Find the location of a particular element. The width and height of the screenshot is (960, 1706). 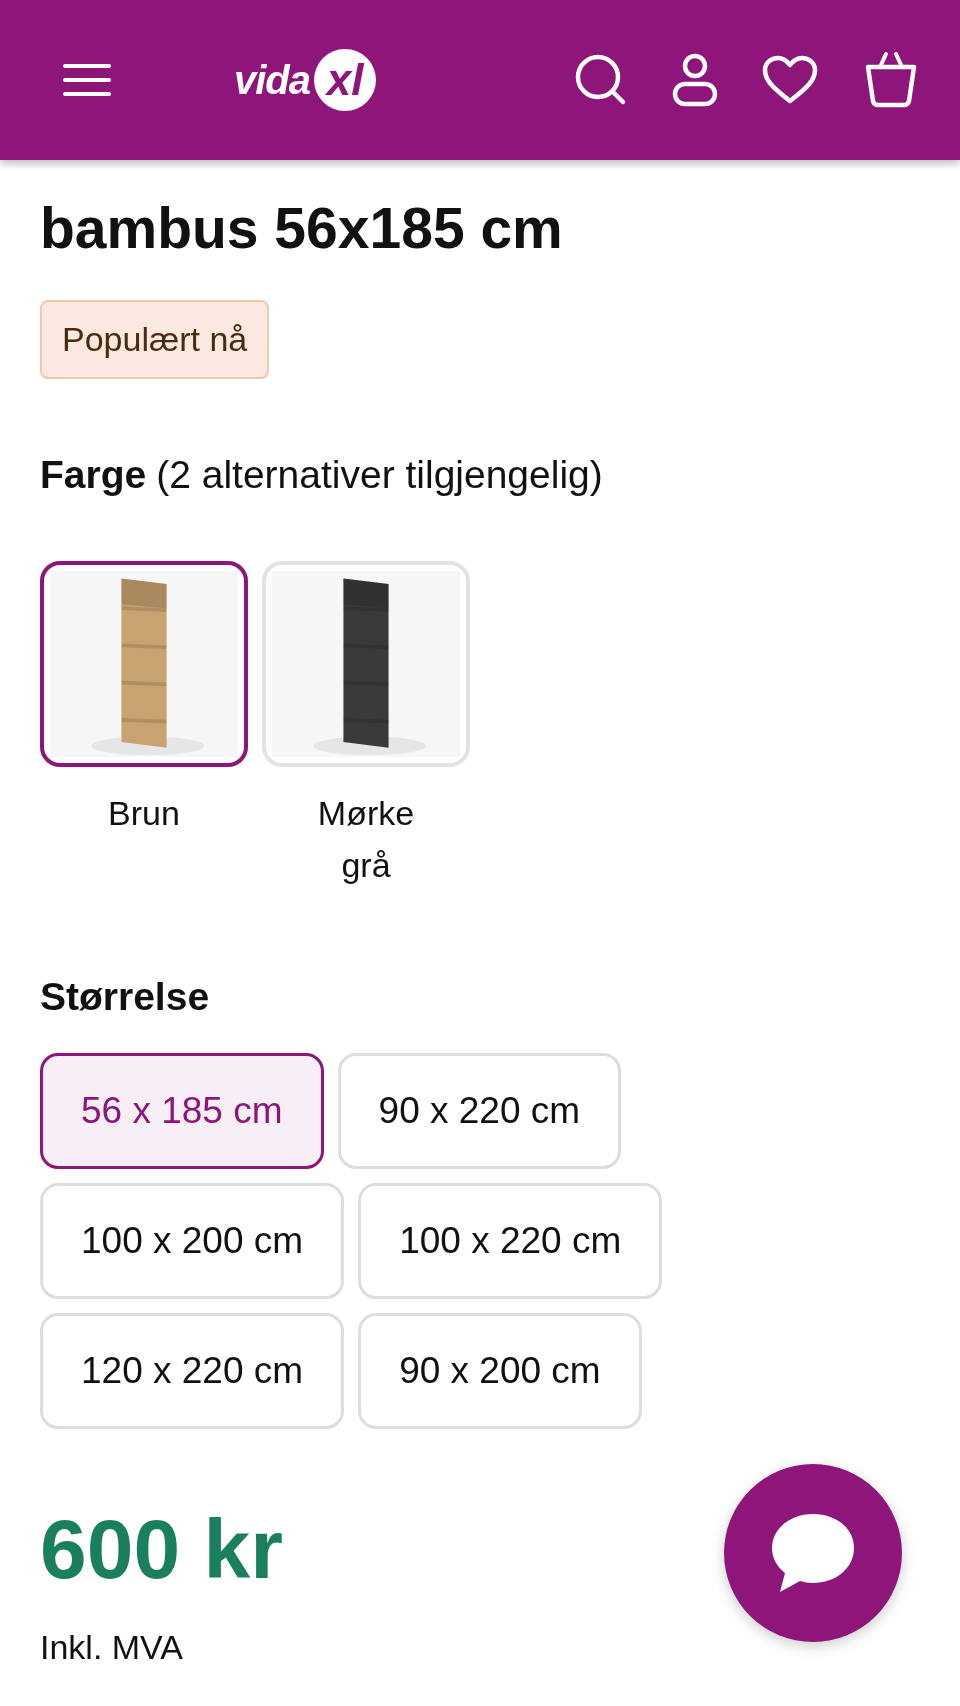

size-option: 100 x 220 cm is located at coordinates (510, 1241).